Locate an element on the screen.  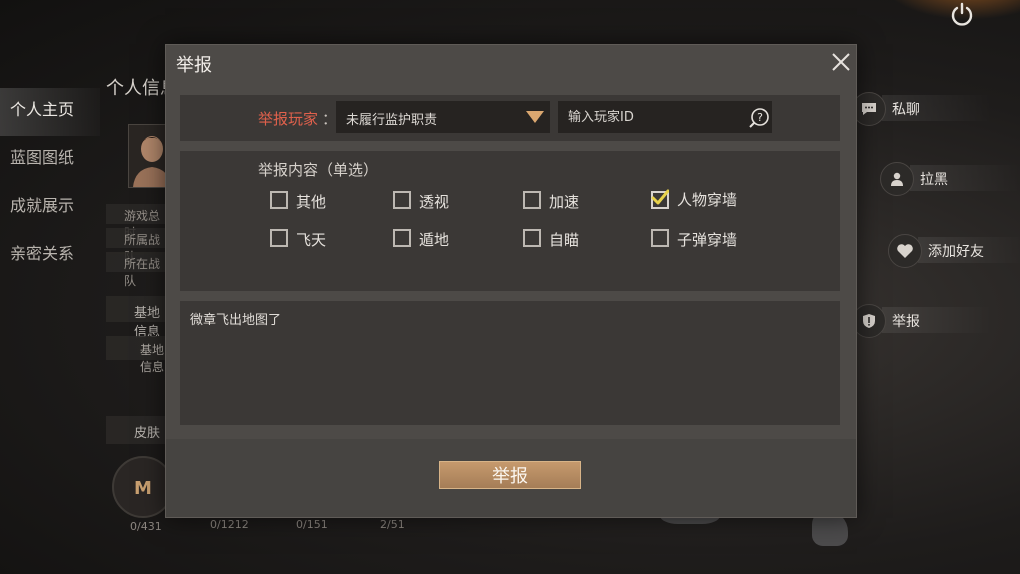
action-label: 添加好友 is located at coordinates (956, 252).